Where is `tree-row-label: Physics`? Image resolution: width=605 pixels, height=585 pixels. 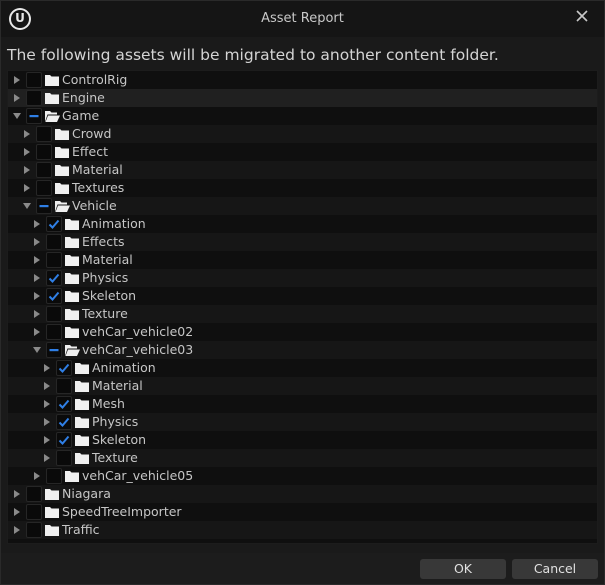
tree-row-label: Physics is located at coordinates (105, 277).